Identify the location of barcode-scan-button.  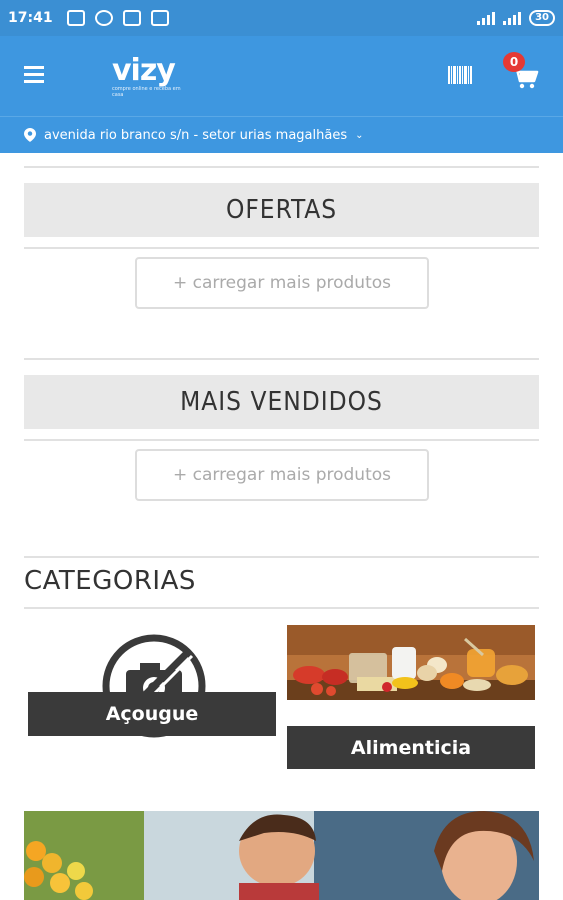
(460, 75).